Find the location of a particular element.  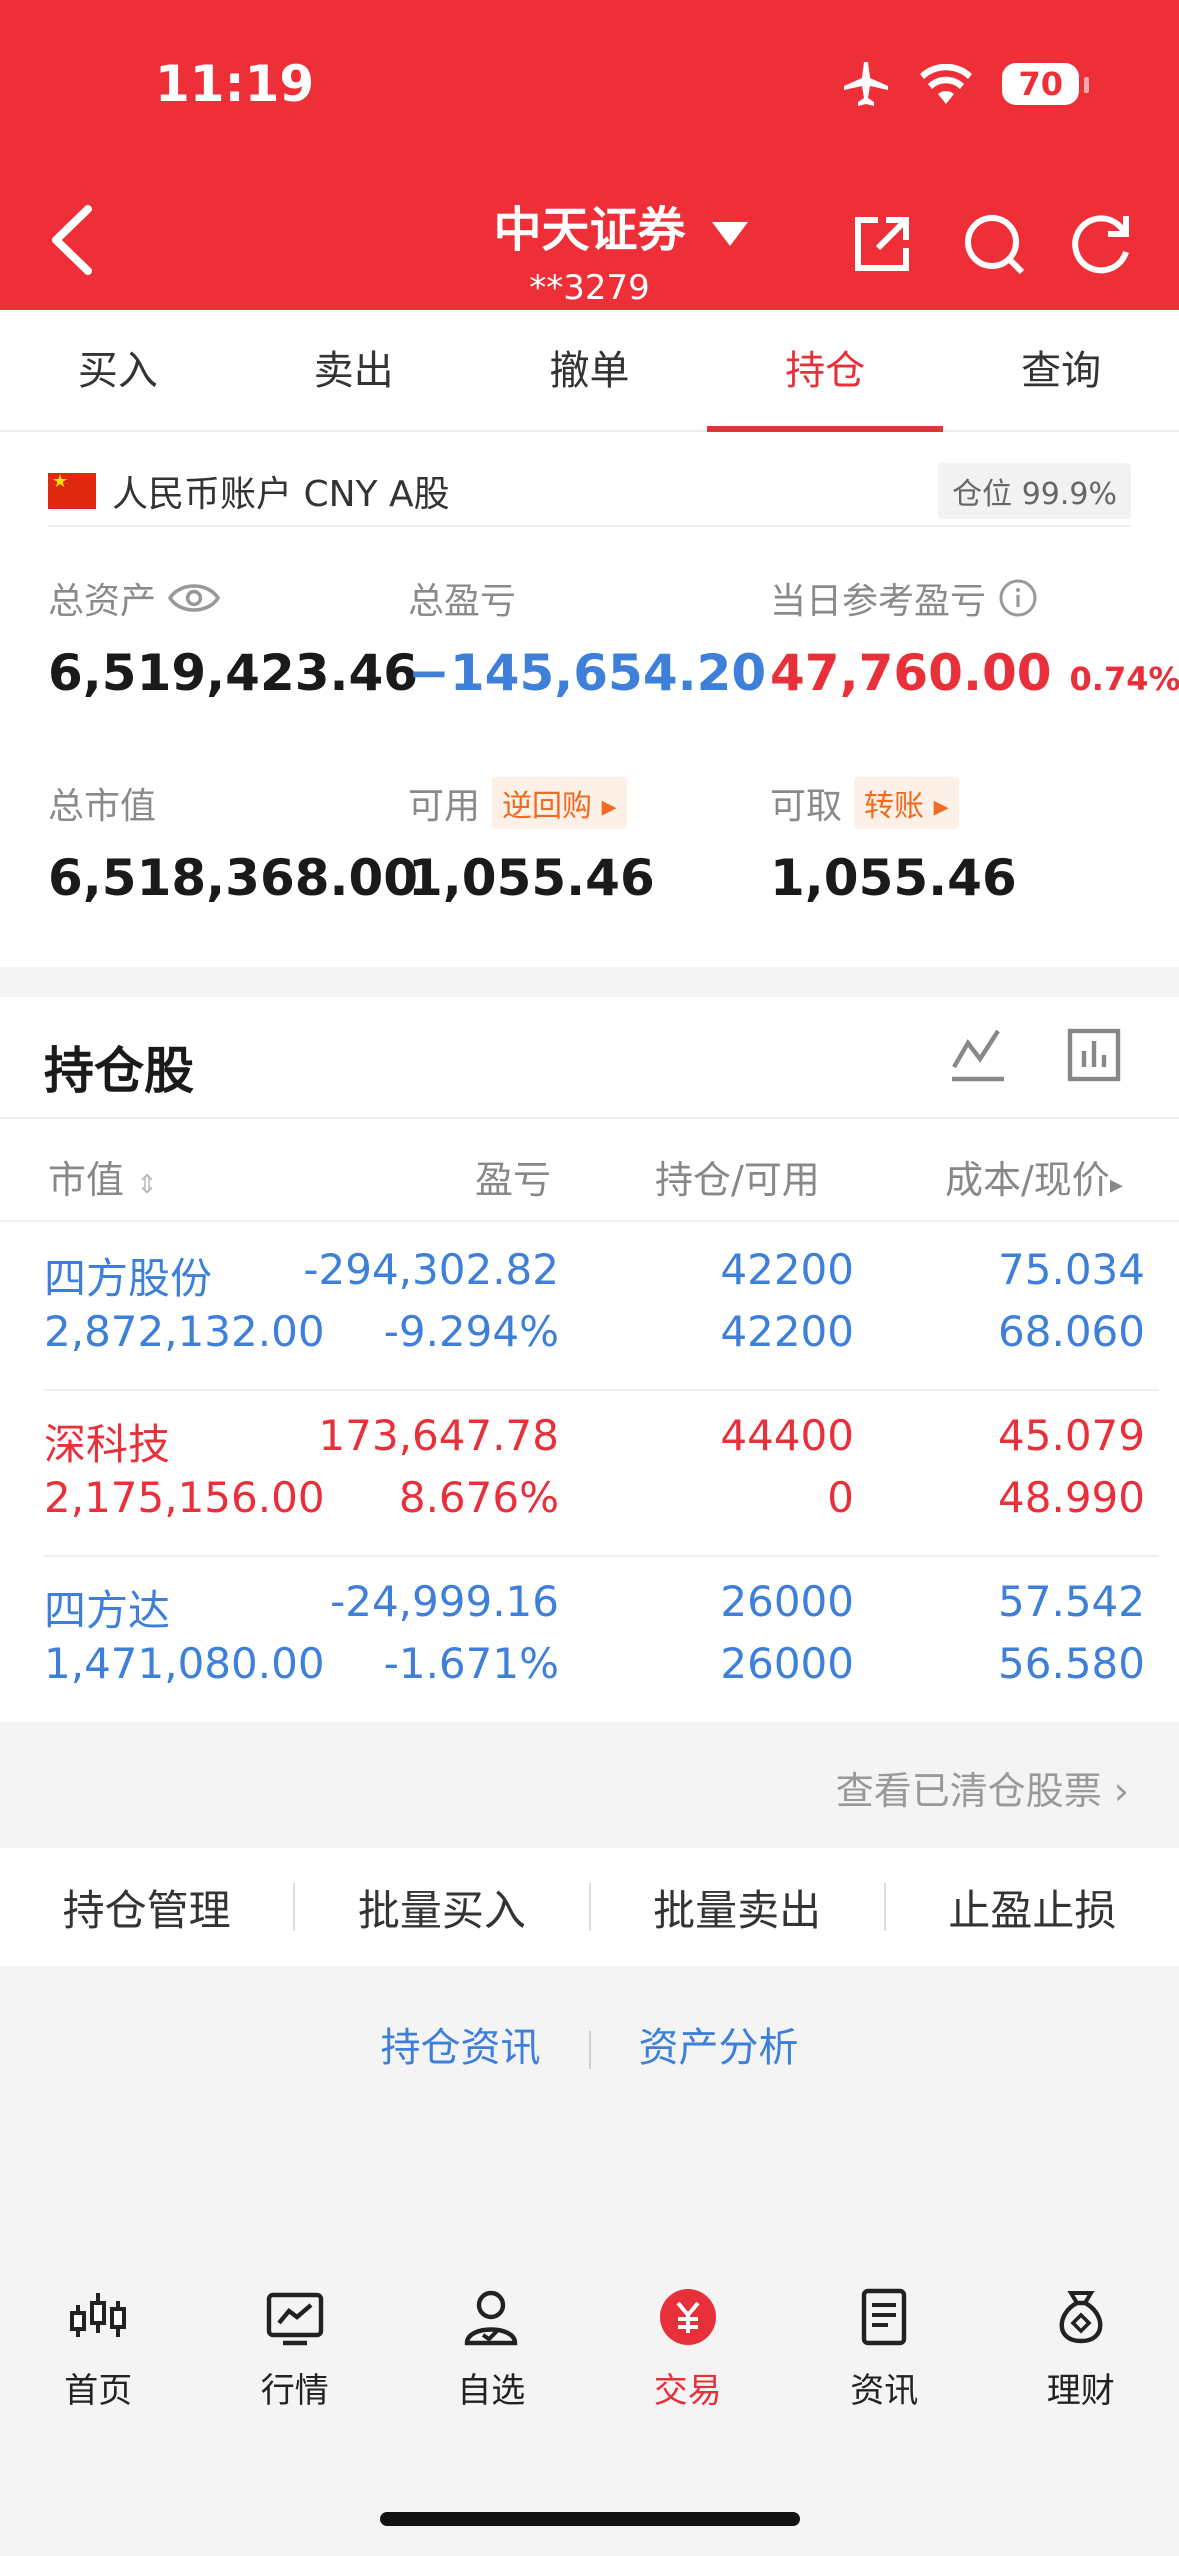

holdings-column-header: 市值 ⇕ 盈亏 持仓/可用 成本/现价▸ is located at coordinates (589, 1169).